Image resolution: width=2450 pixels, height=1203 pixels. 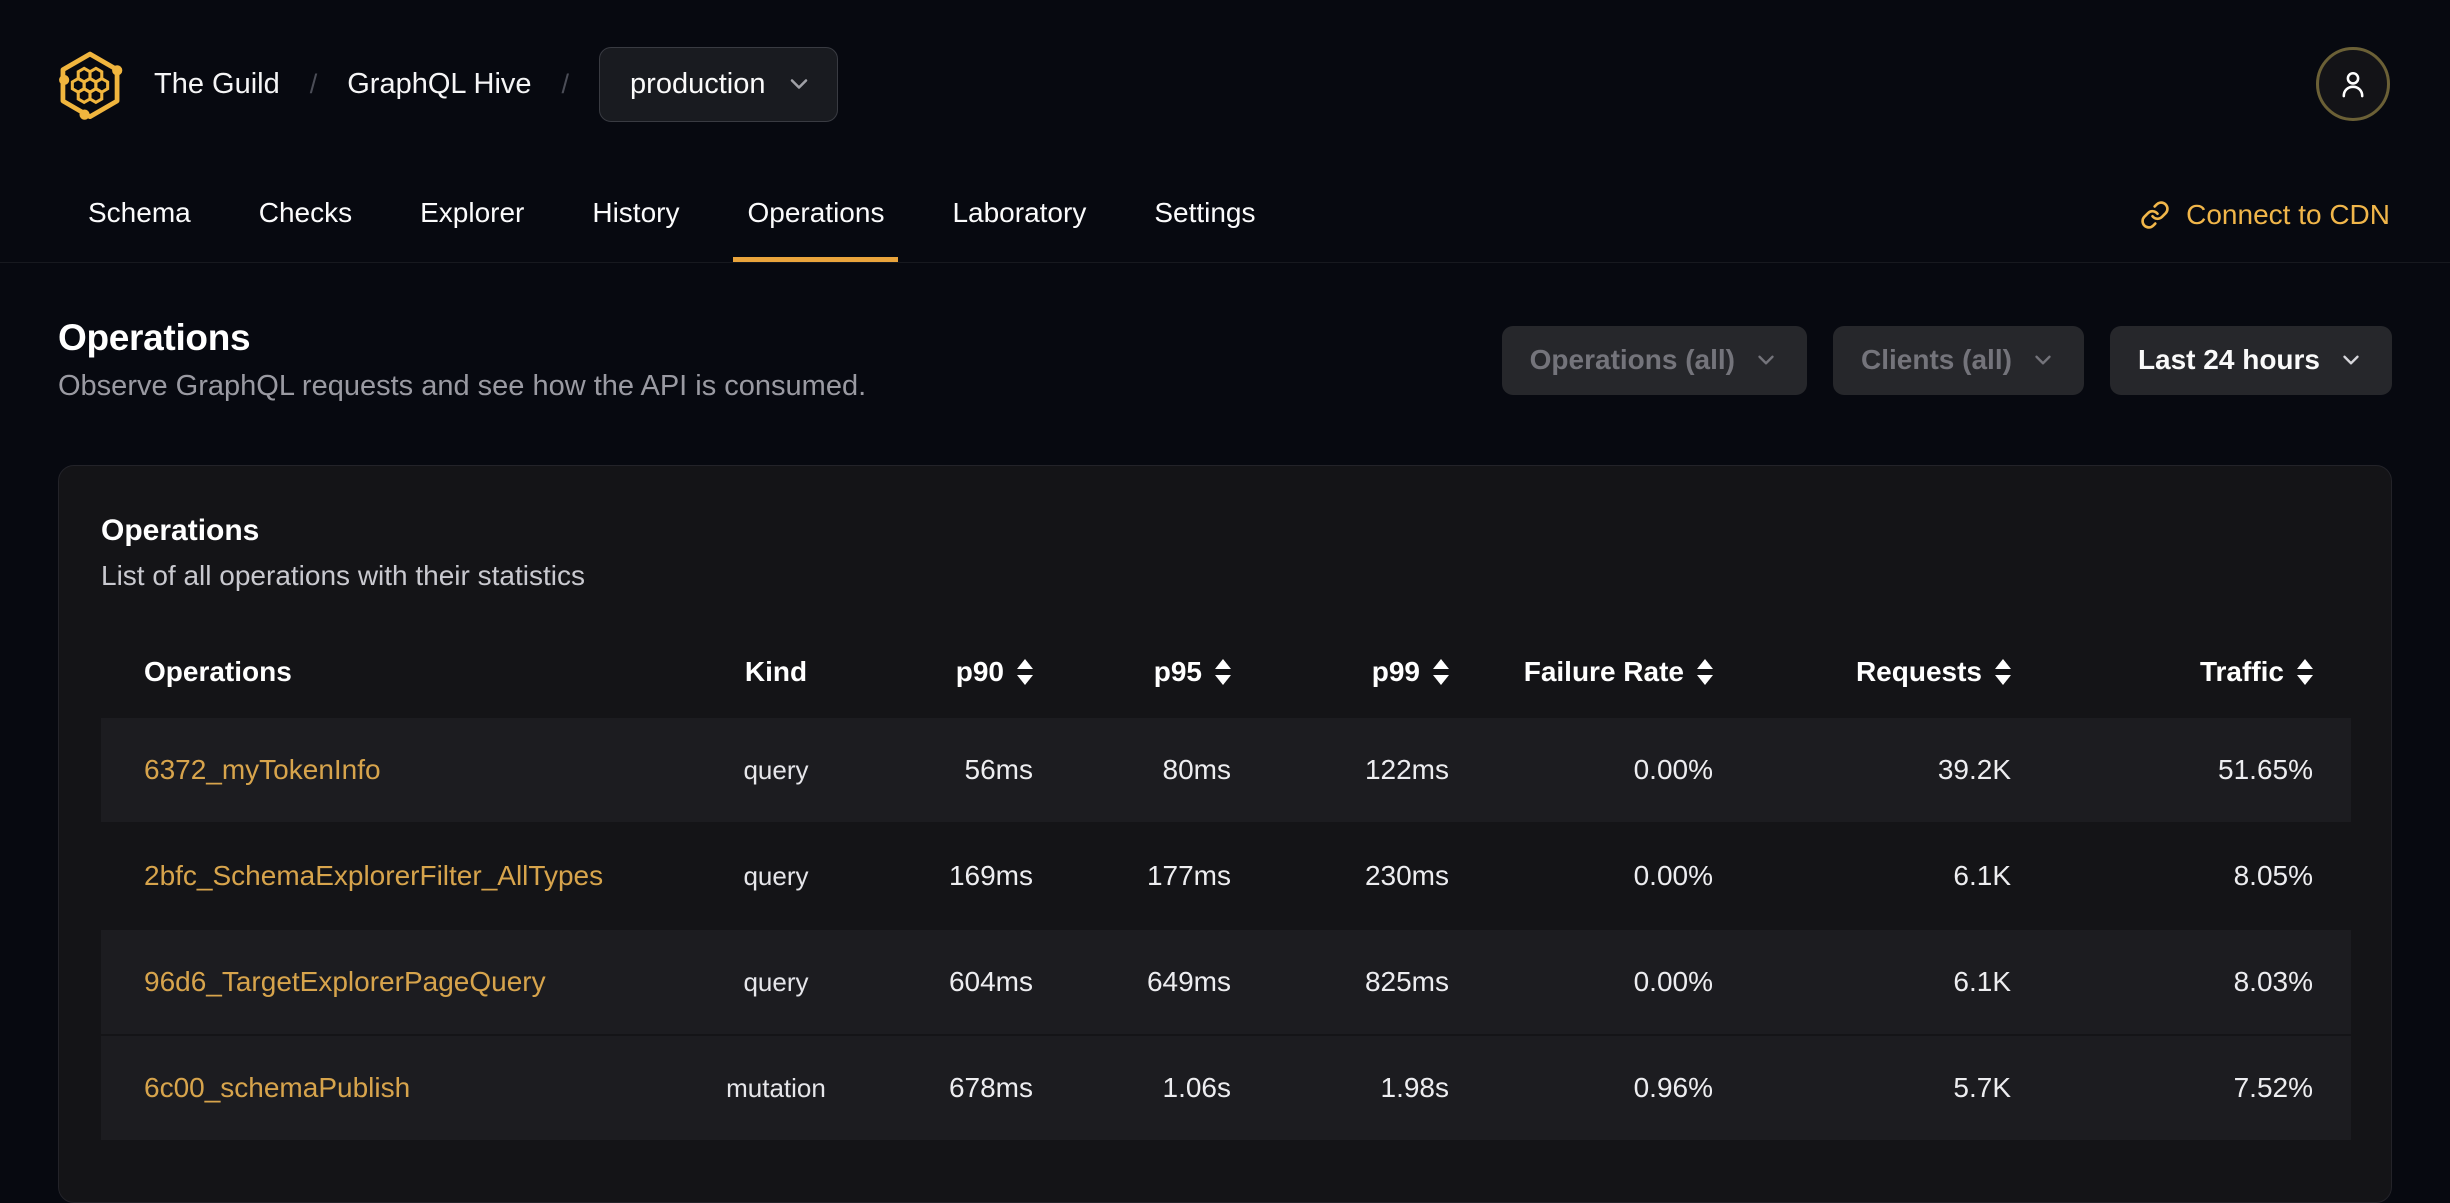 I want to click on operations-filter-label: Operations (all), so click(x=1632, y=359).